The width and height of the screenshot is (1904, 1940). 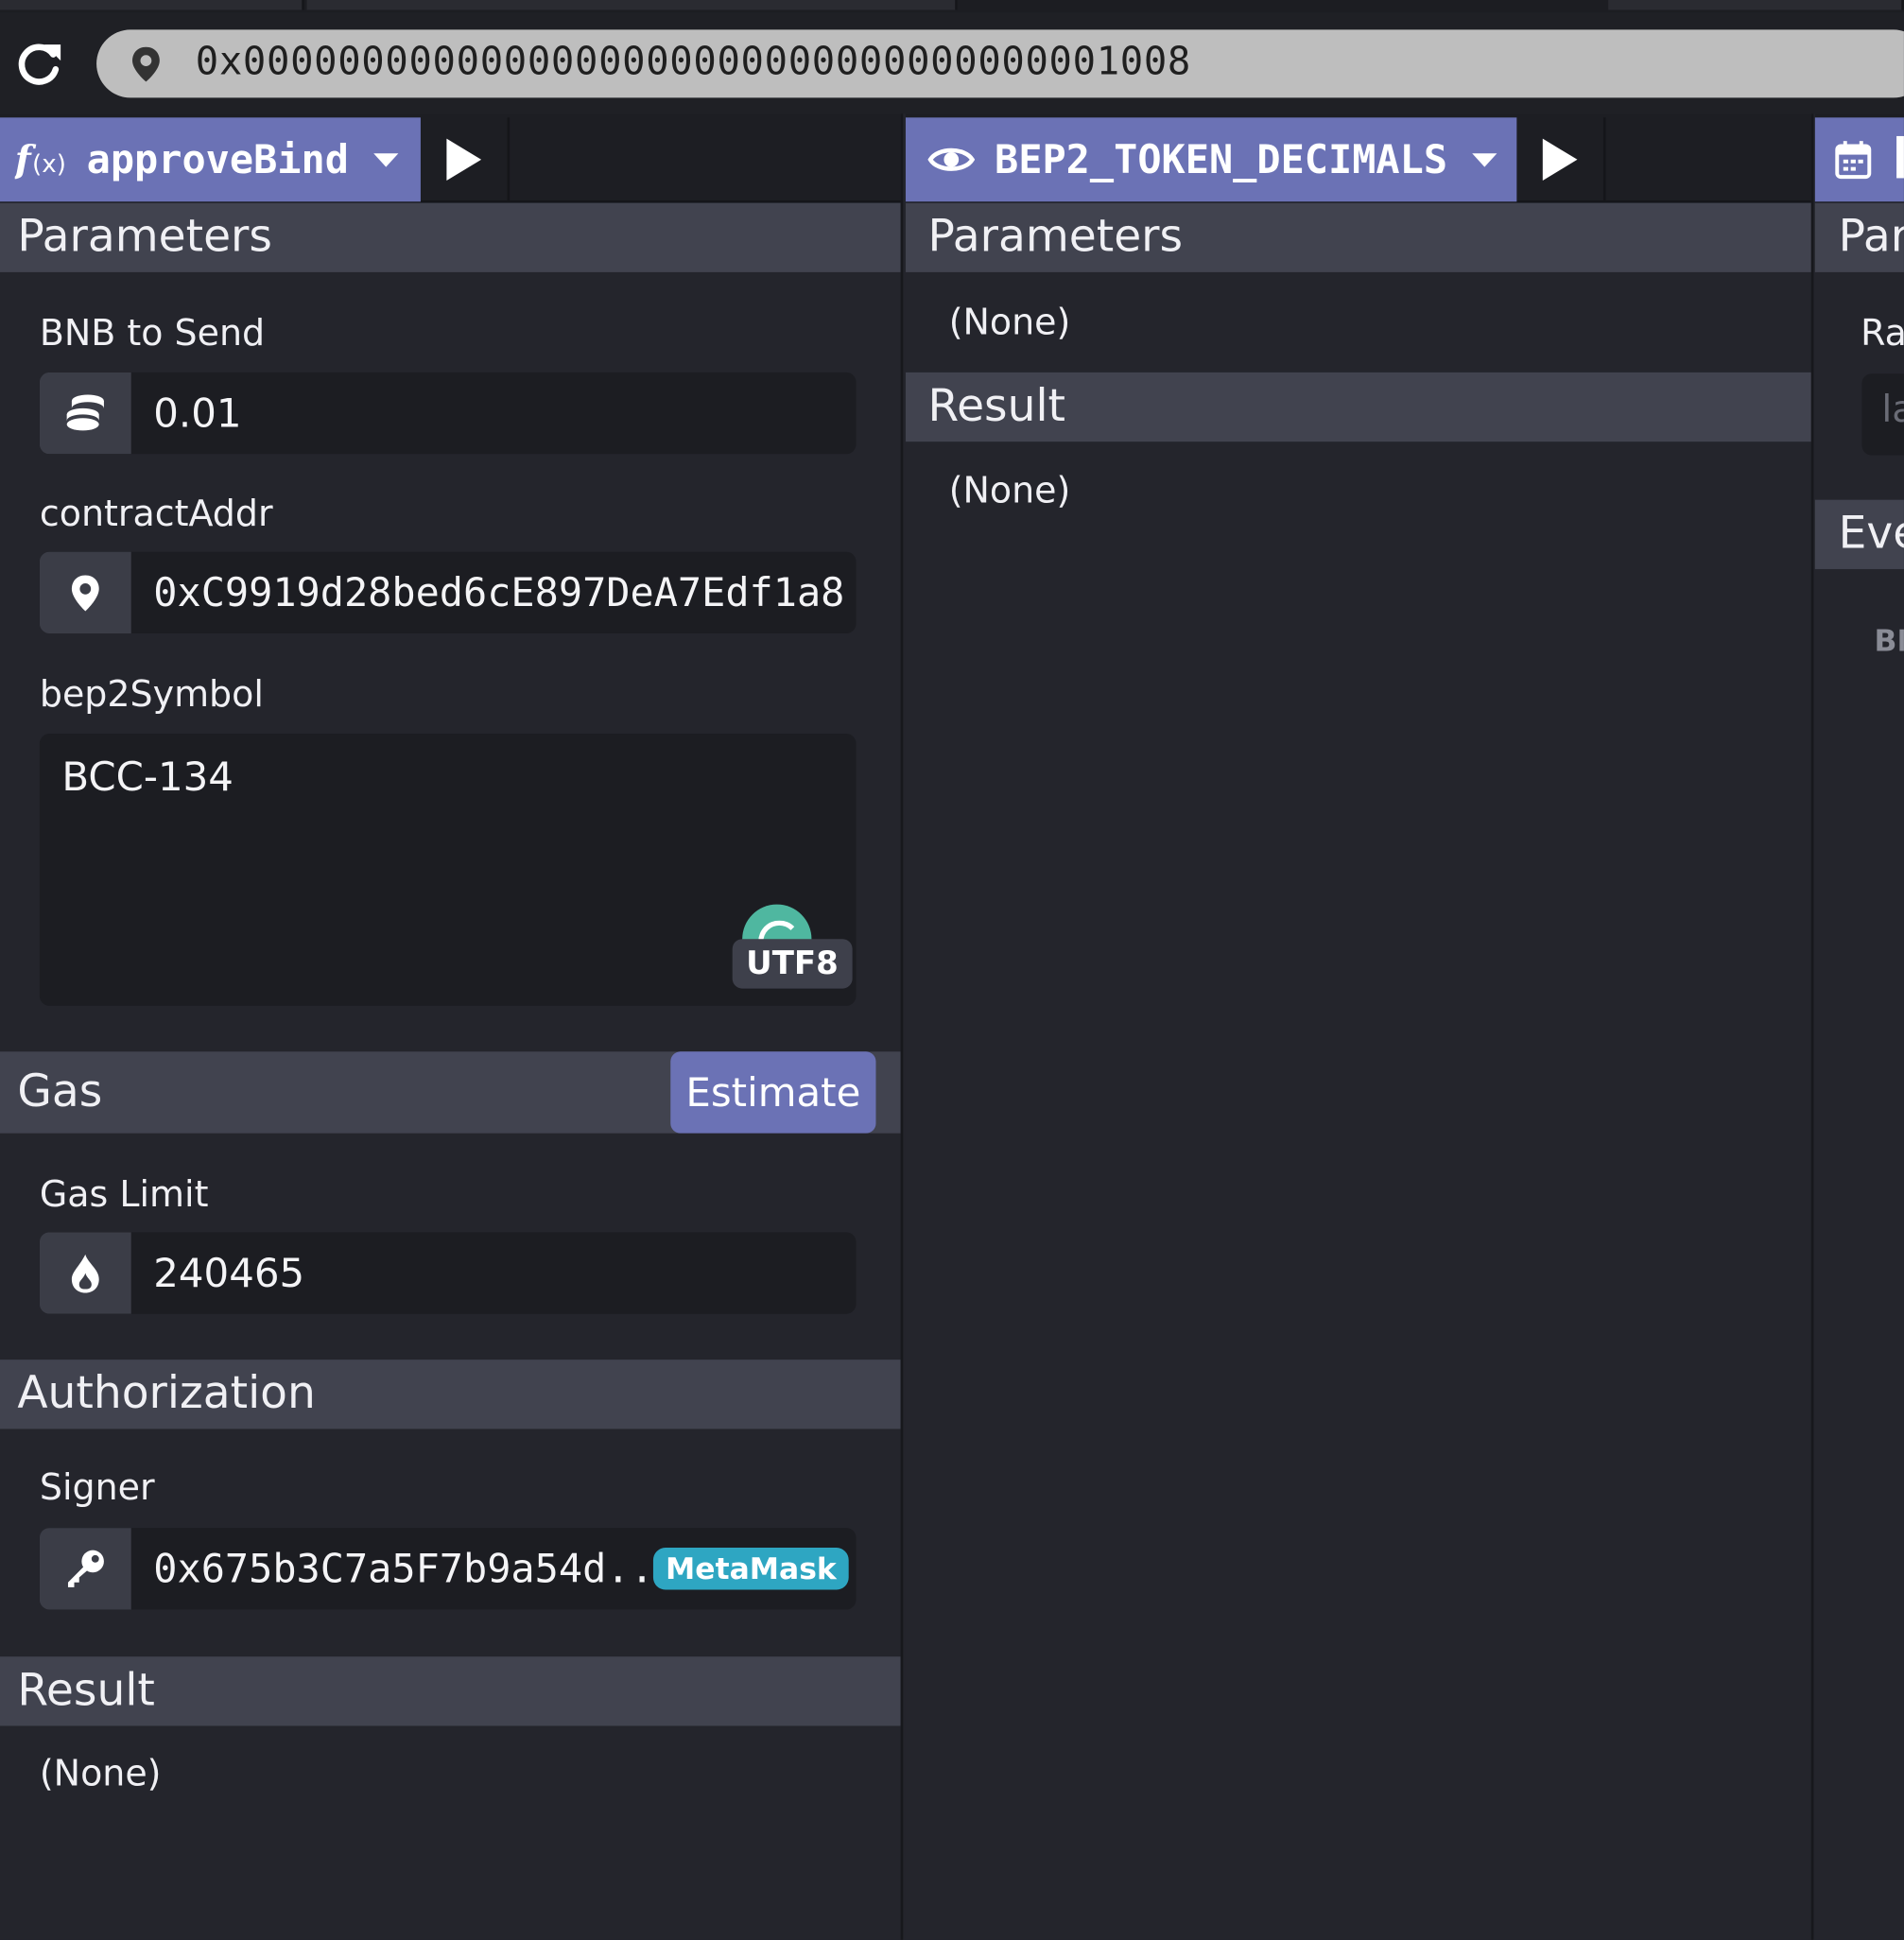 What do you see at coordinates (151, 694) in the screenshot?
I see `bep2-symbol-label: bep2Symbol` at bounding box center [151, 694].